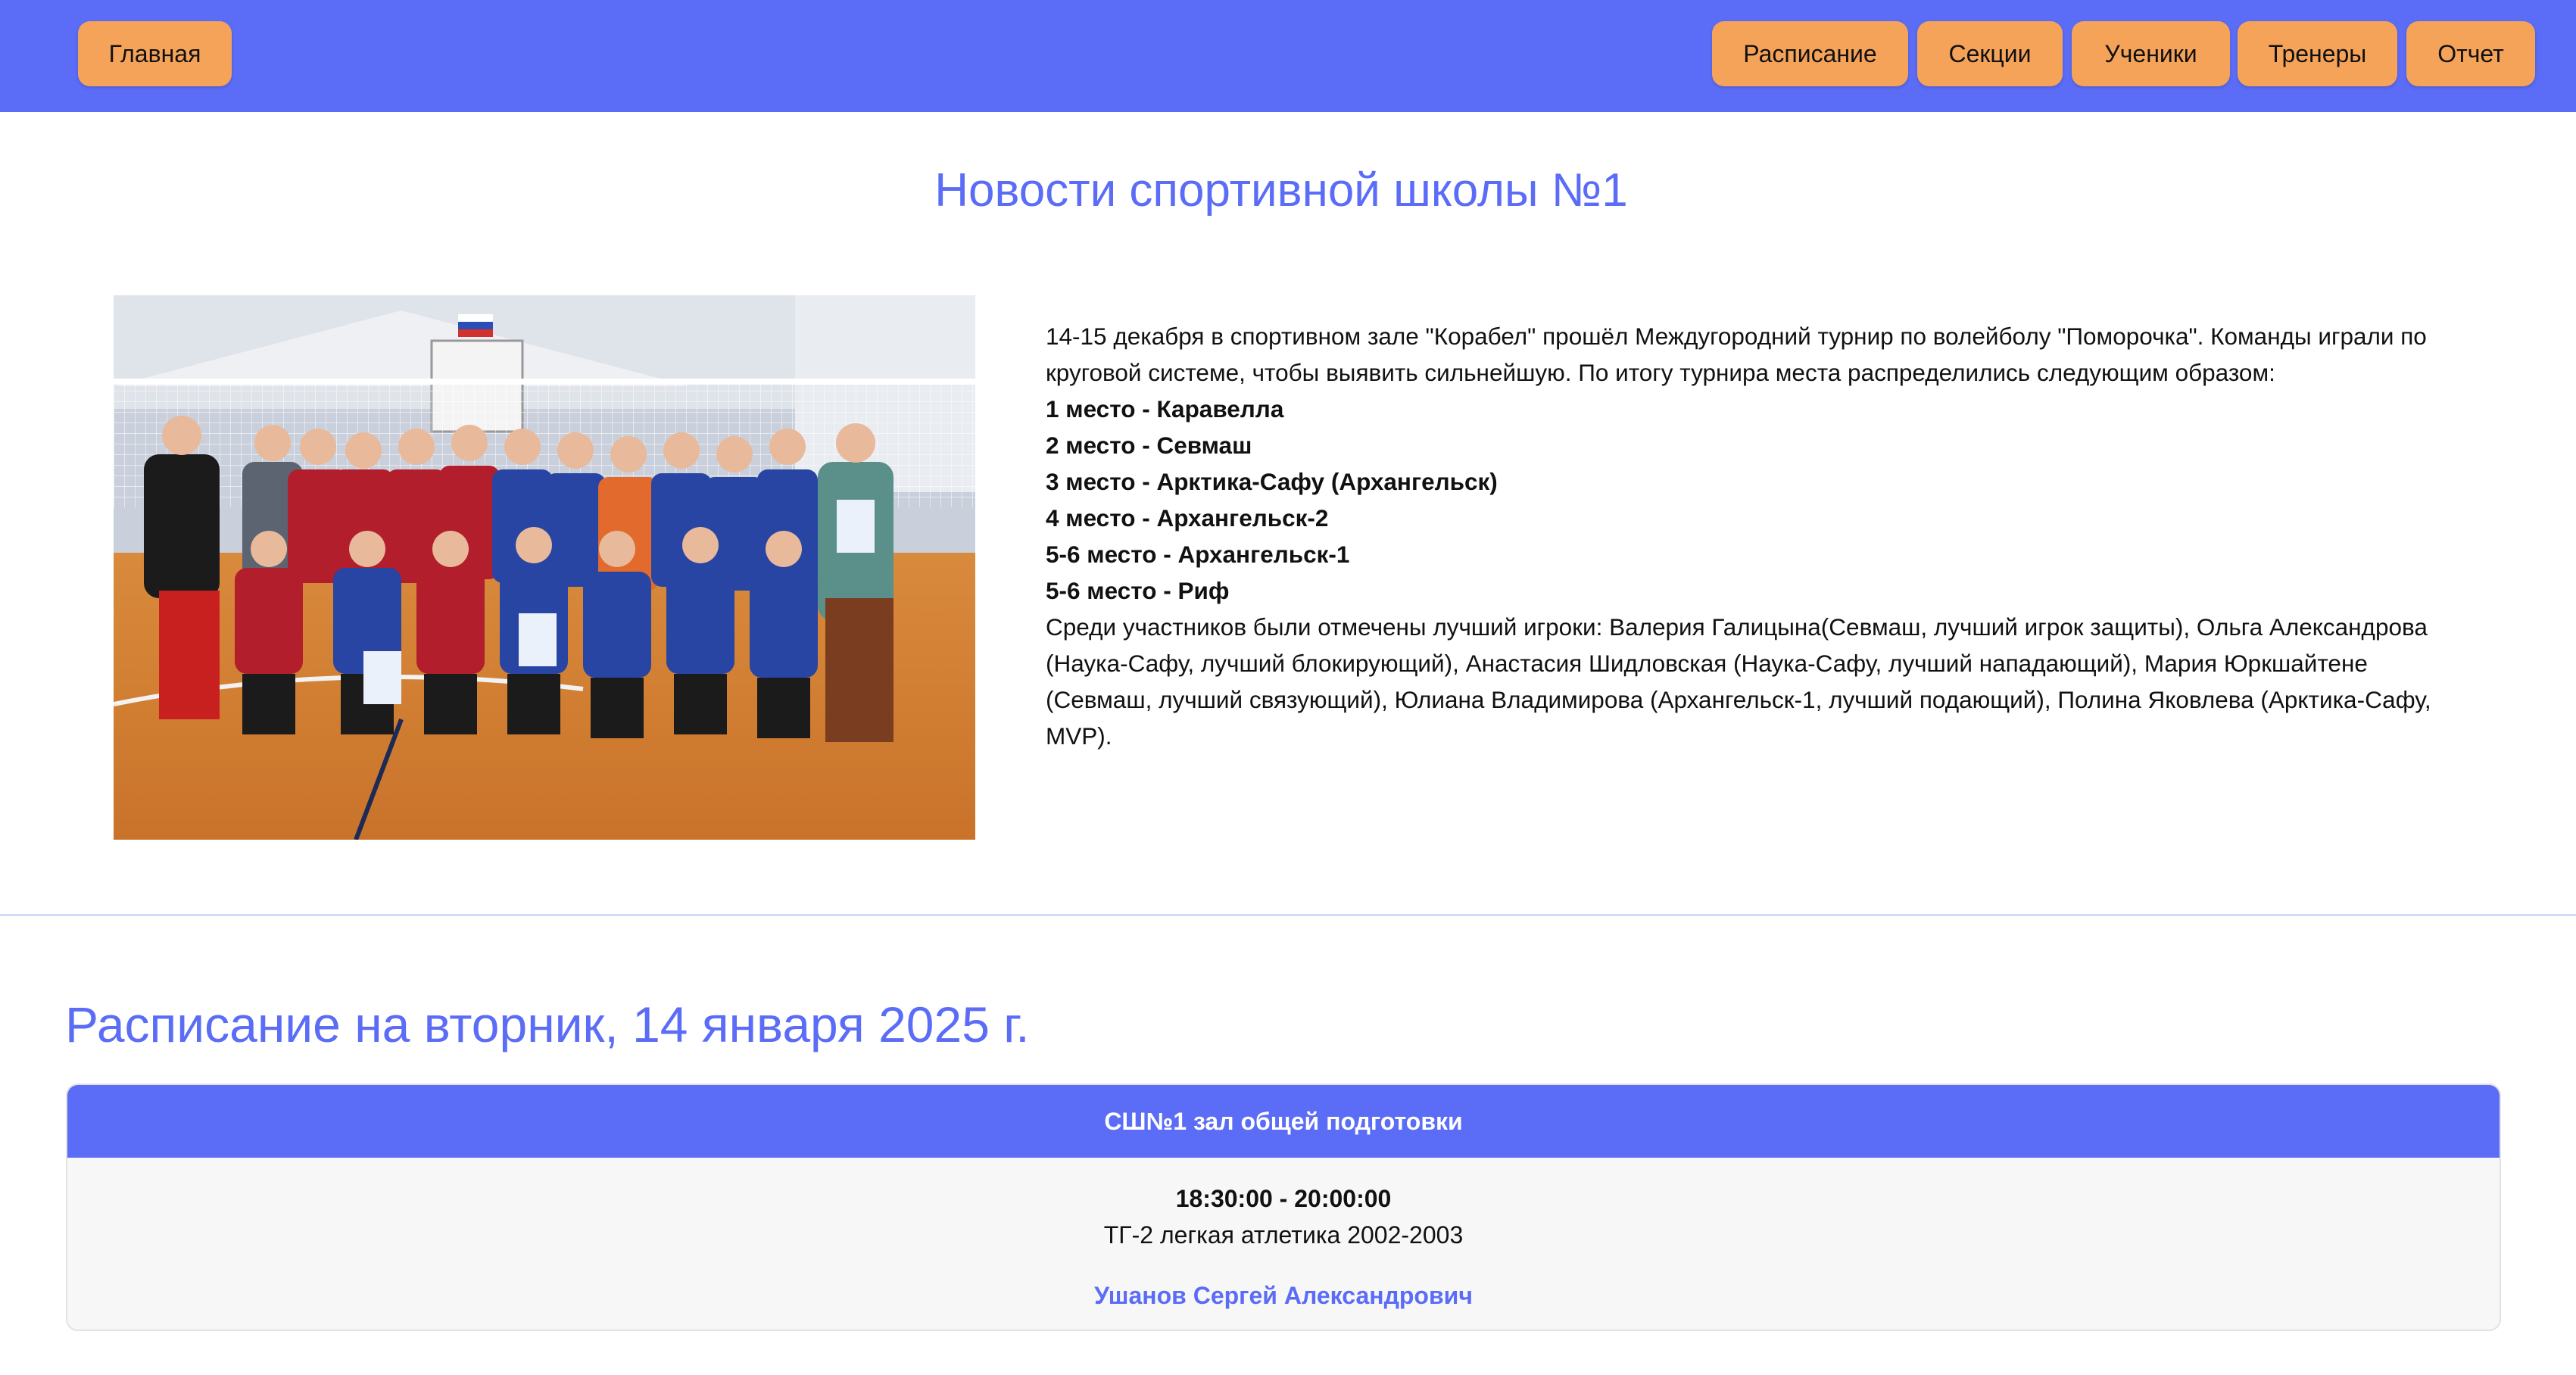 The image size is (2576, 1375). What do you see at coordinates (2470, 53) in the screenshot?
I see `nav-report-button: Отчет` at bounding box center [2470, 53].